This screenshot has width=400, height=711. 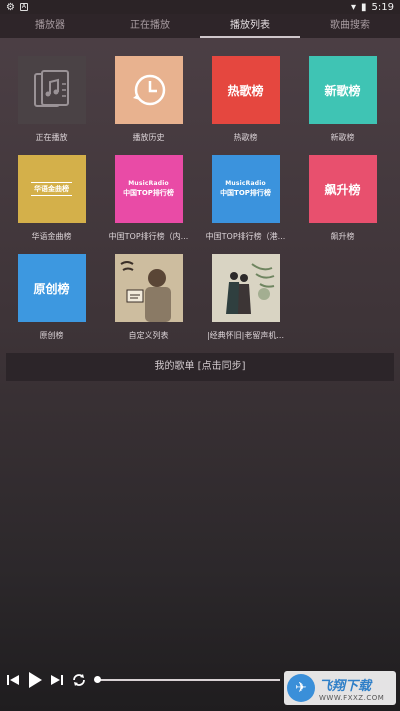 I want to click on hot-songs-tile: 热歌榜, so click(x=245, y=90).